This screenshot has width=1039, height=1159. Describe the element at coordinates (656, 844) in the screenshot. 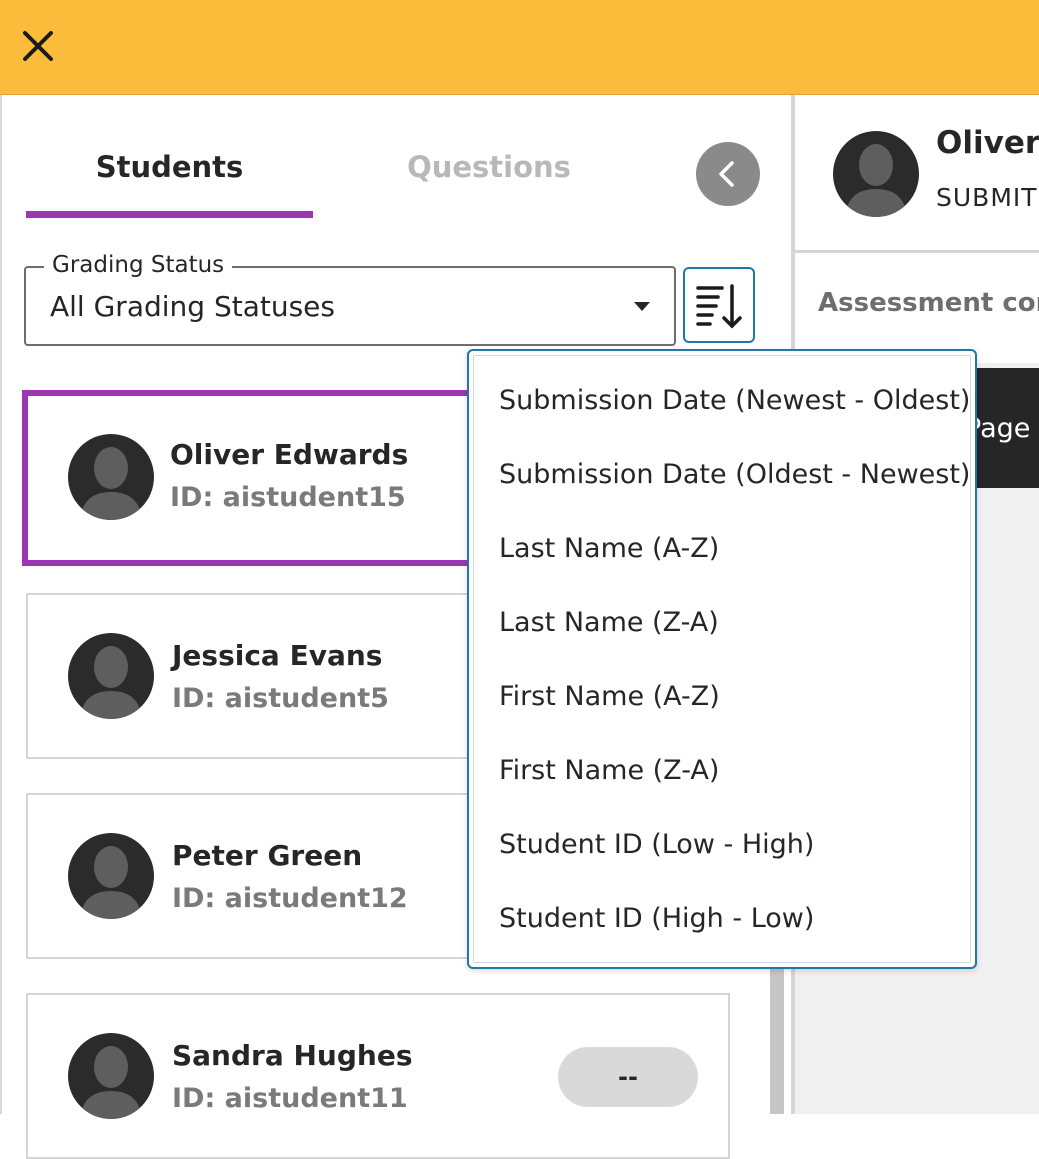

I see `sort-option: Student ID (Low - High)` at that location.